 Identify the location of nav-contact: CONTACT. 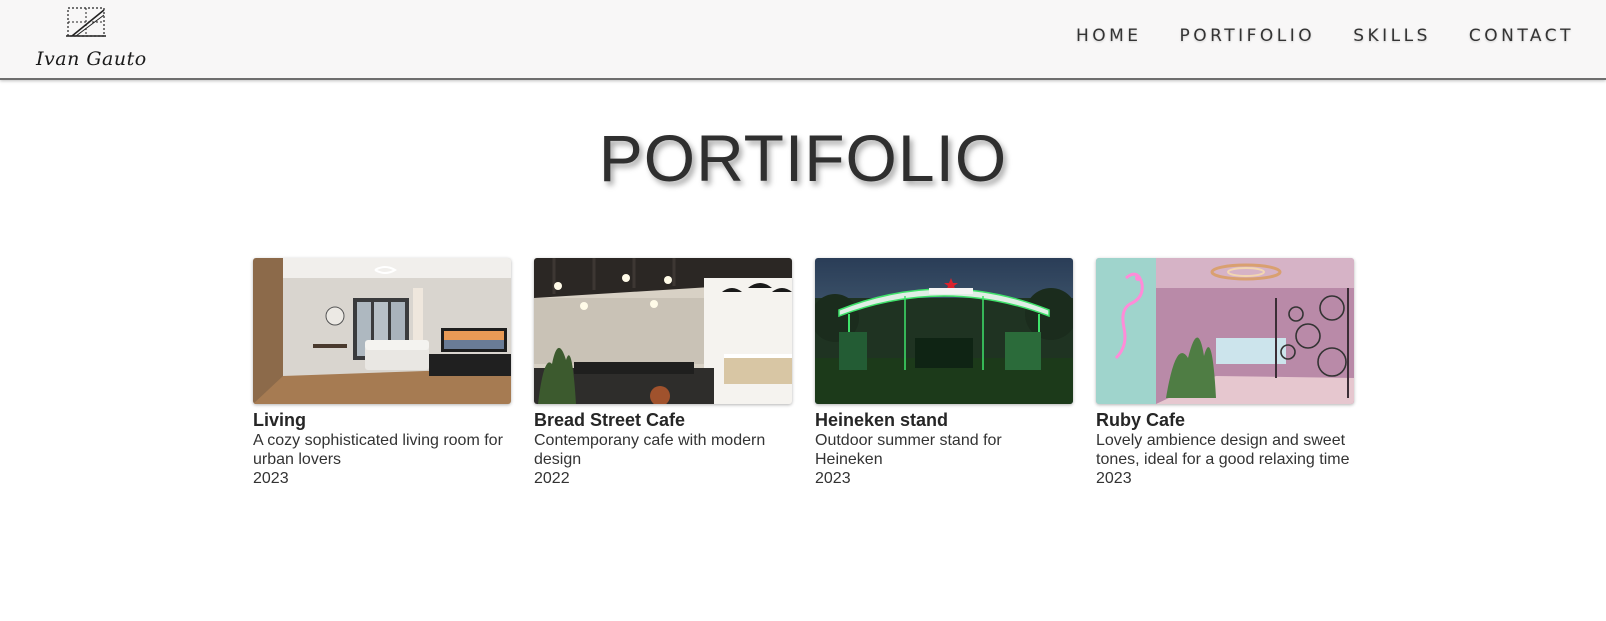
(1521, 36).